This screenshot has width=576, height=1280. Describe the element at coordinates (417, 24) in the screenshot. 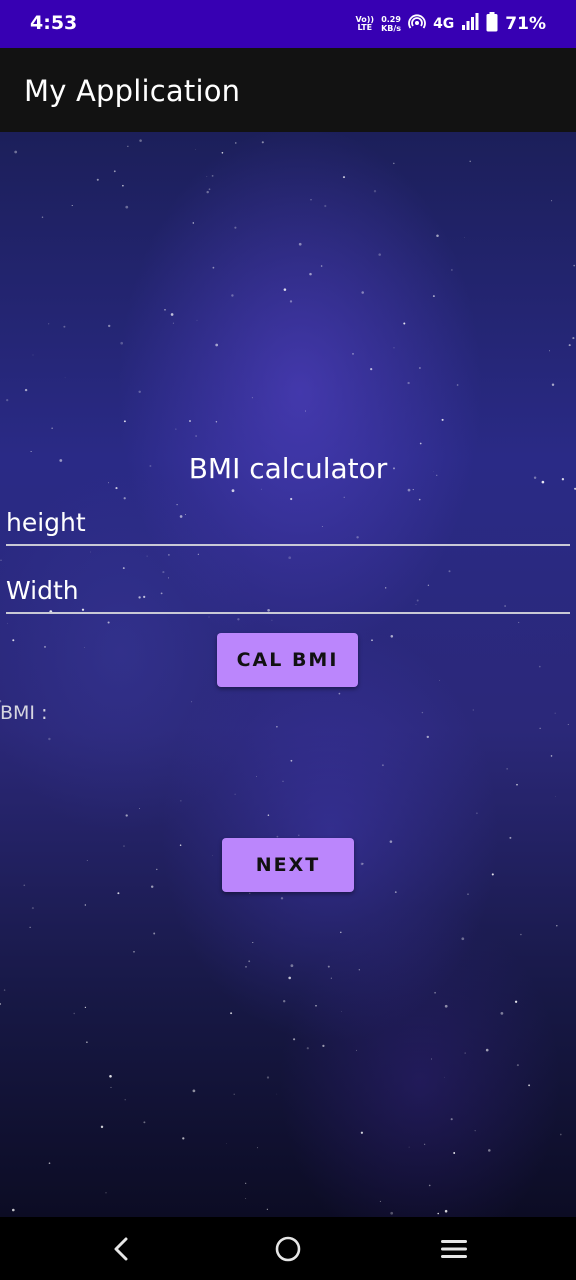

I see `hotspot-icon` at that location.